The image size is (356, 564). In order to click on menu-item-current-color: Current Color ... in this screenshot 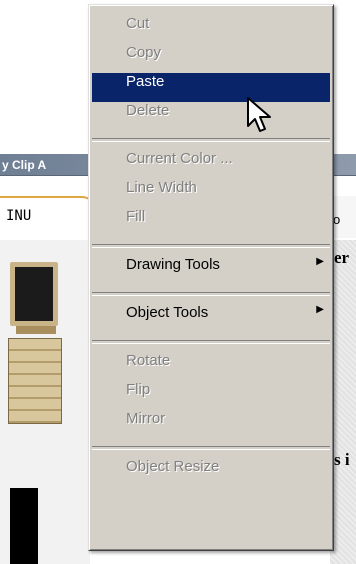, I will do `click(211, 164)`.